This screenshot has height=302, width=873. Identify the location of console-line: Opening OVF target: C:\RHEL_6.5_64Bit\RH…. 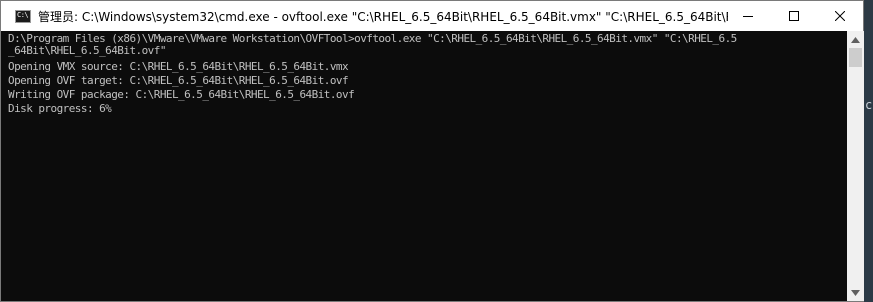
(178, 80).